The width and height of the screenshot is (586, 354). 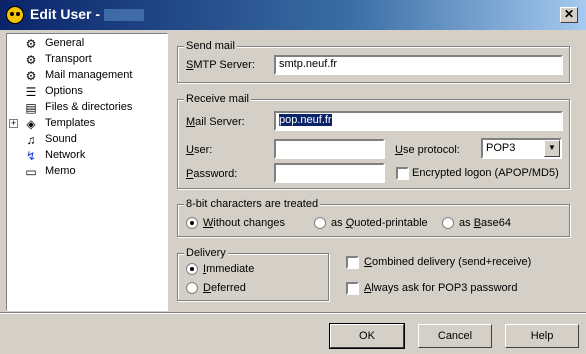 What do you see at coordinates (485, 223) in the screenshot?
I see `base64-label: as Base64` at bounding box center [485, 223].